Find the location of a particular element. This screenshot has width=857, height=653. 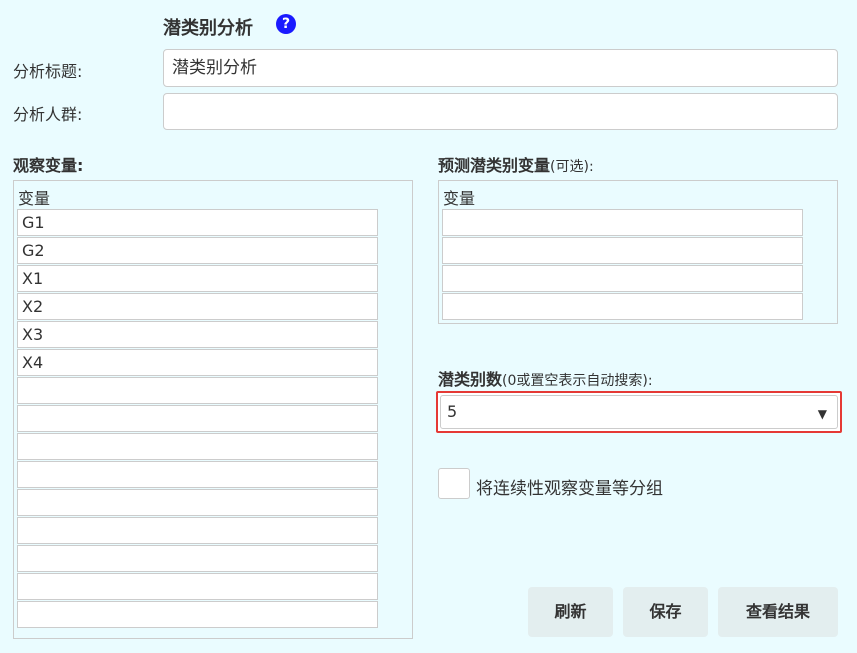

class-count-label-suffix: (0或置空表示自动搜索): is located at coordinates (577, 381).